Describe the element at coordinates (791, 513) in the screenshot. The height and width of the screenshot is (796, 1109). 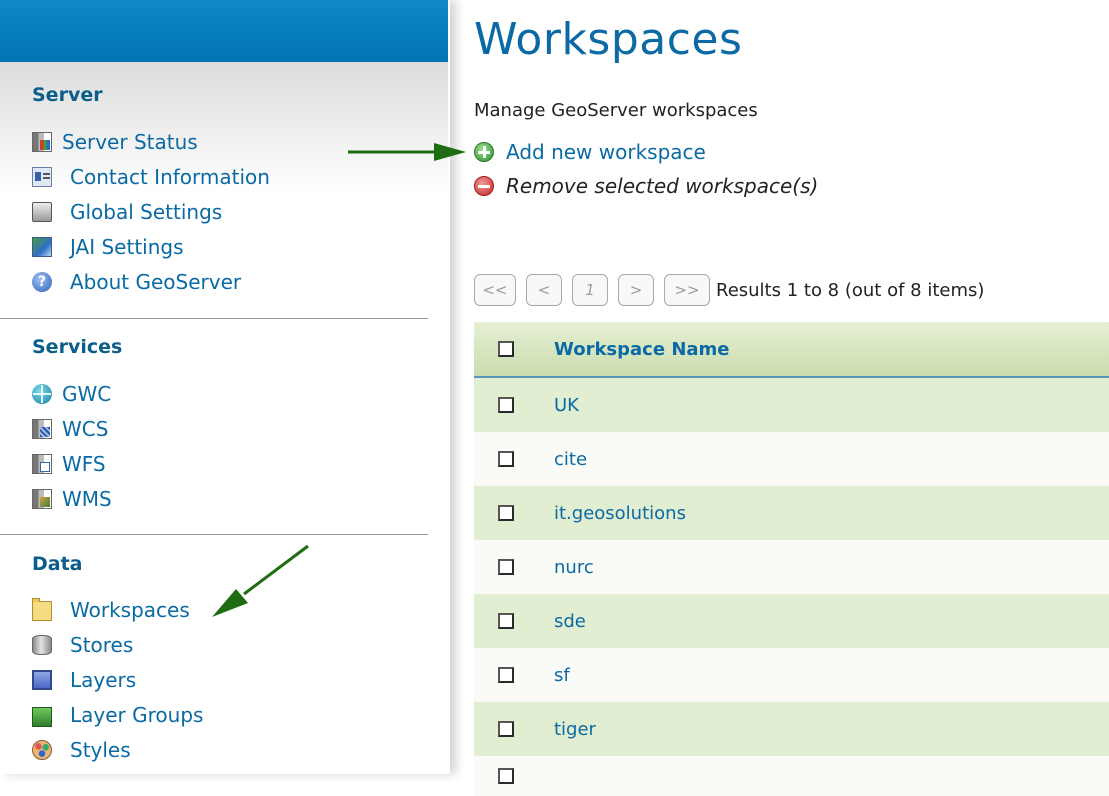
I see `table-row: it.geosolutions` at that location.